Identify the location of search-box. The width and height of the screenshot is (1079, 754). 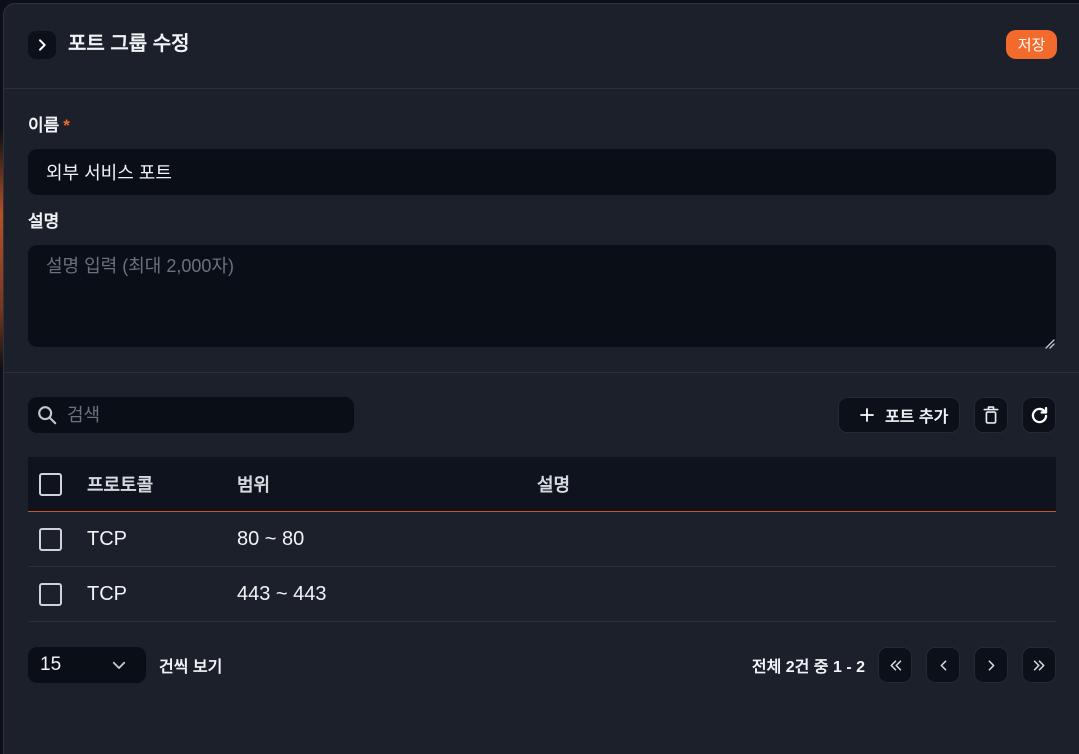
(191, 415).